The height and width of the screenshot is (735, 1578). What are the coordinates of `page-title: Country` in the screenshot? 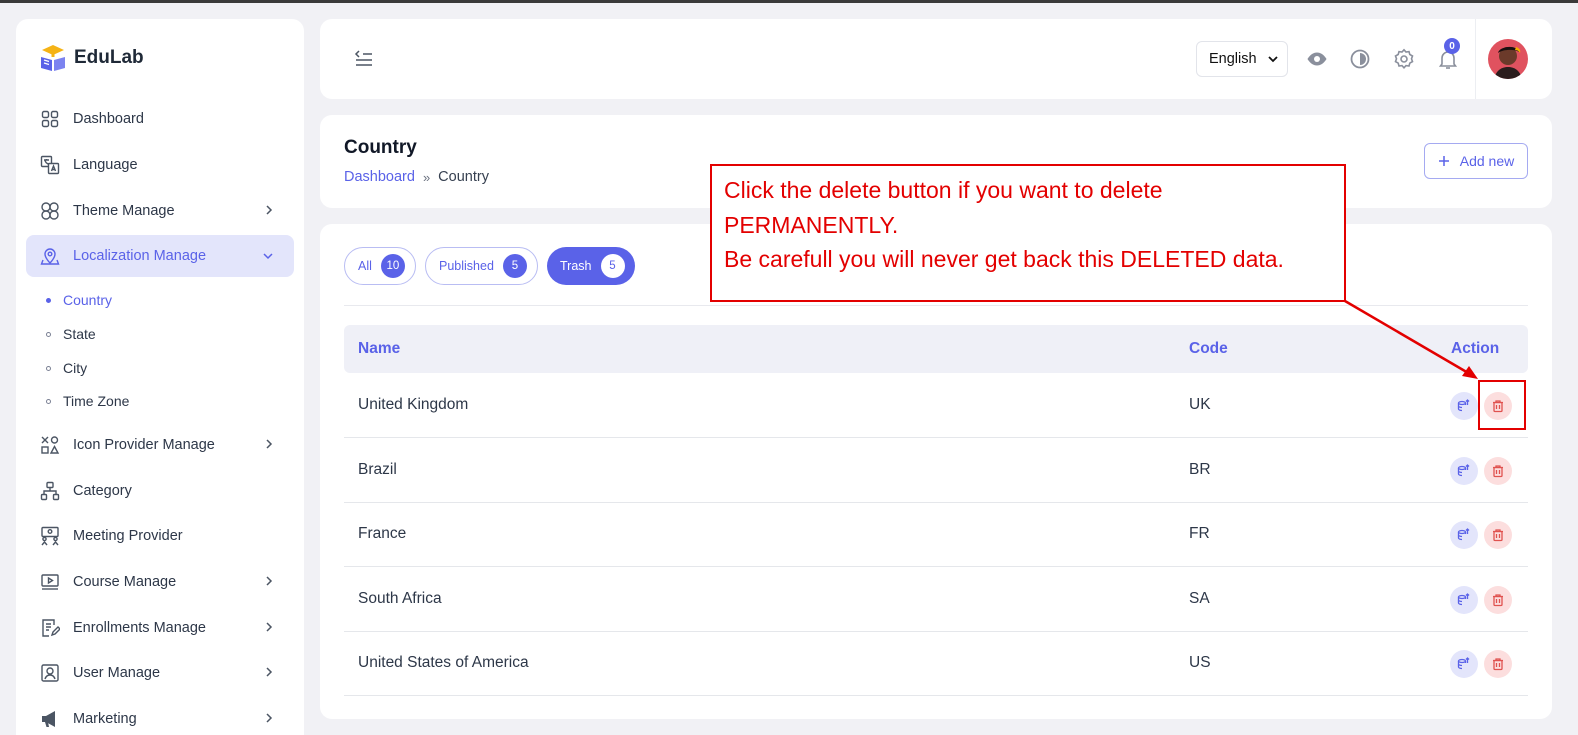 It's located at (380, 147).